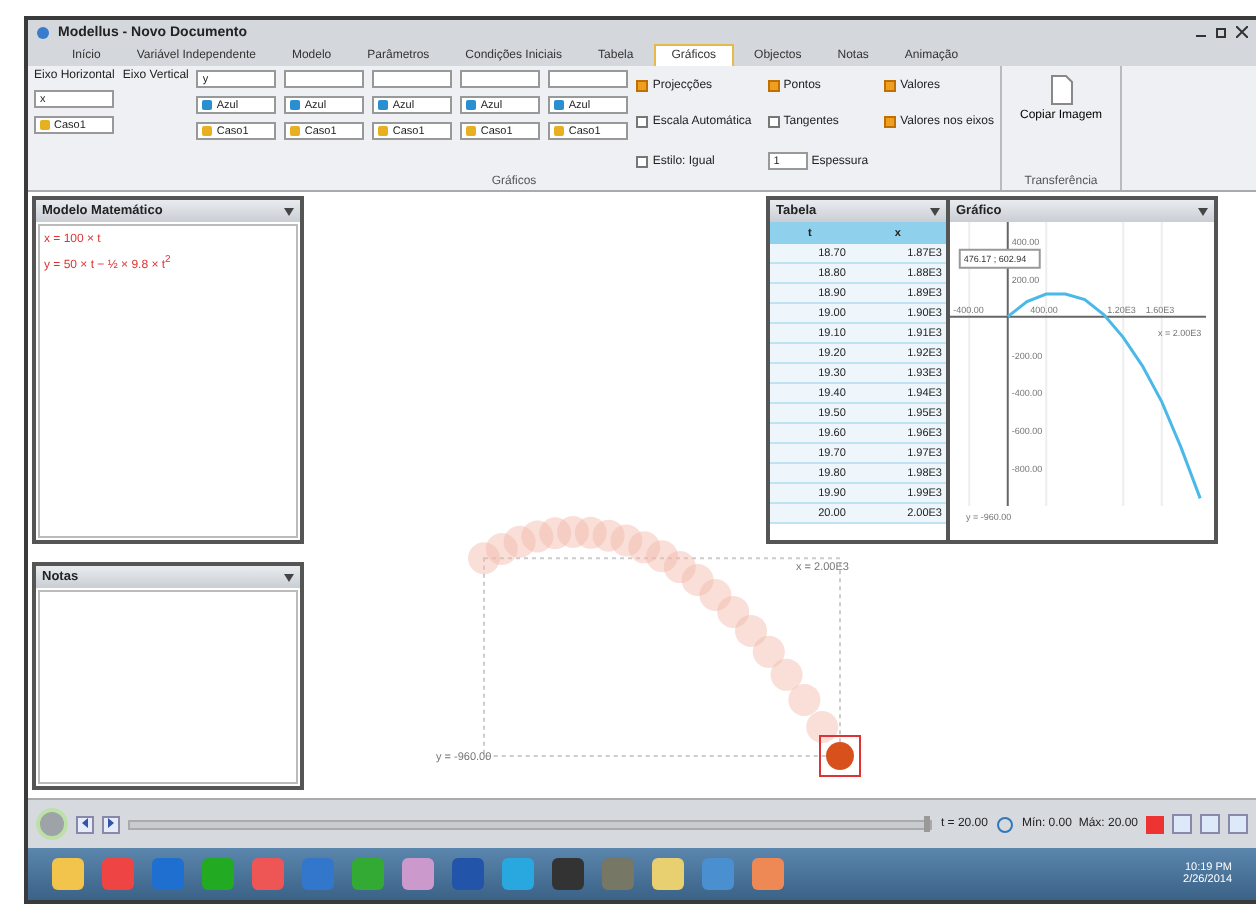 This screenshot has width=1256, height=912. Describe the element at coordinates (1004, 824) in the screenshot. I see `refresh-icon` at that location.